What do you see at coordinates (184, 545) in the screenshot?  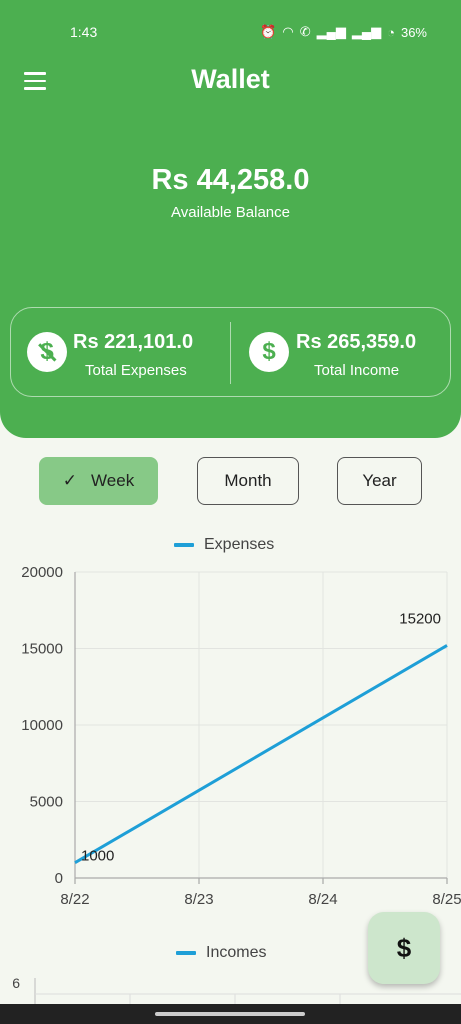 I see `expenses-legend-swatch` at bounding box center [184, 545].